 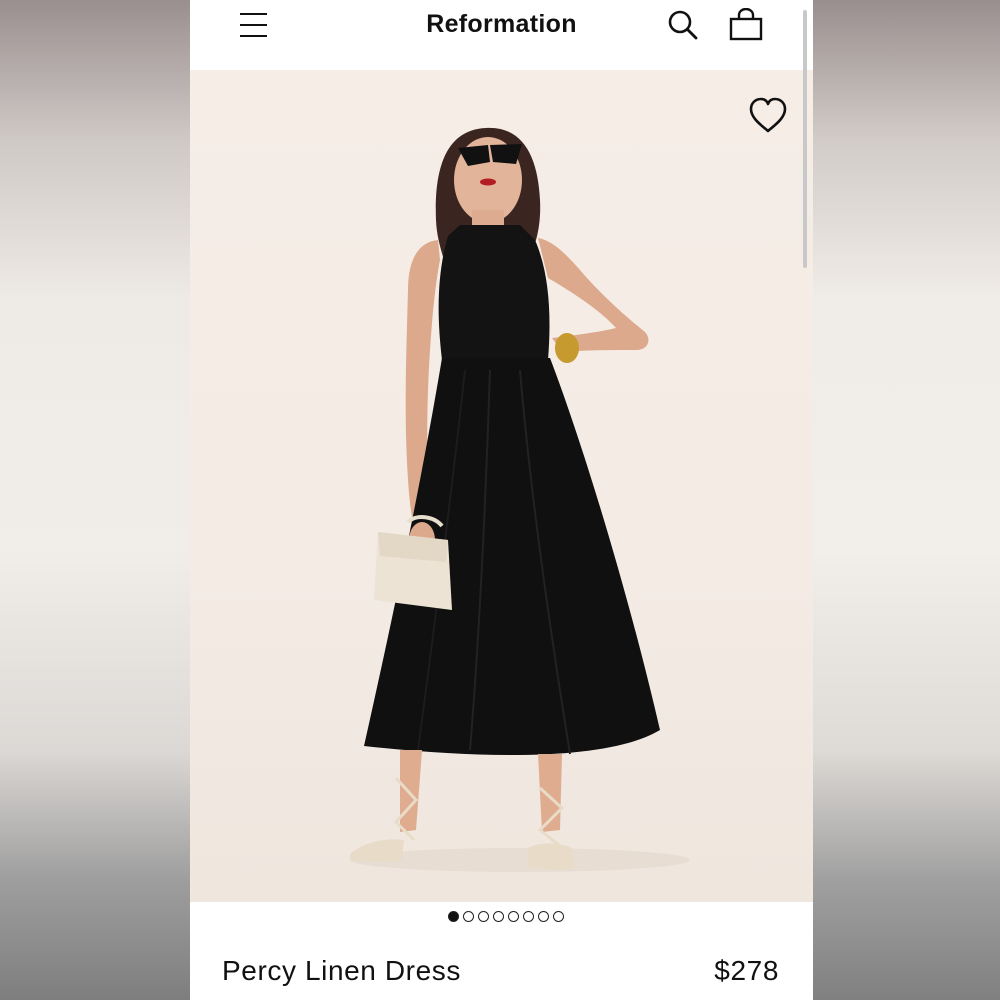 I want to click on product-name: Percy Linen Dress, so click(x=341, y=970).